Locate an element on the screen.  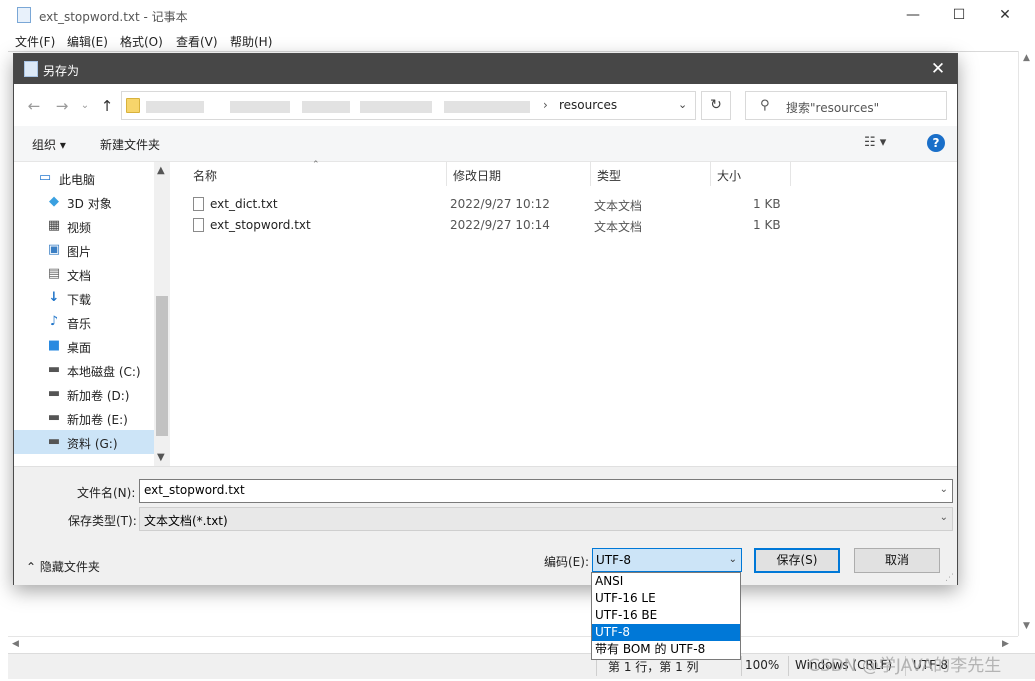
file-row: ext_dict.txt 2022/9/27 10:12 文本文档 1 KB is located at coordinates (497, 204).